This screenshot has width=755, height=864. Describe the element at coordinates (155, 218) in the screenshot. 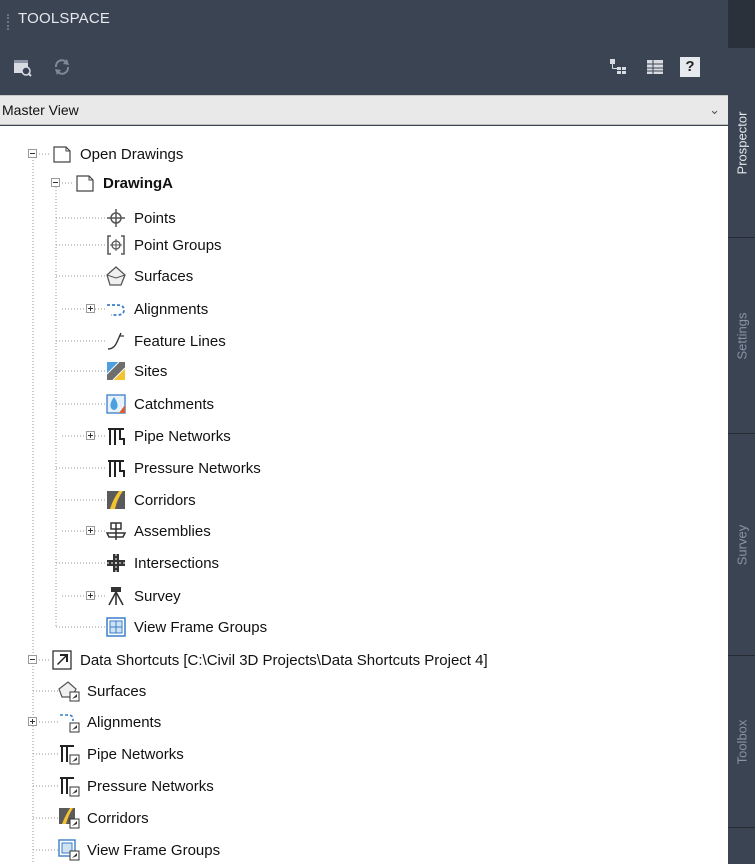

I see `tree-item-label: Points` at that location.